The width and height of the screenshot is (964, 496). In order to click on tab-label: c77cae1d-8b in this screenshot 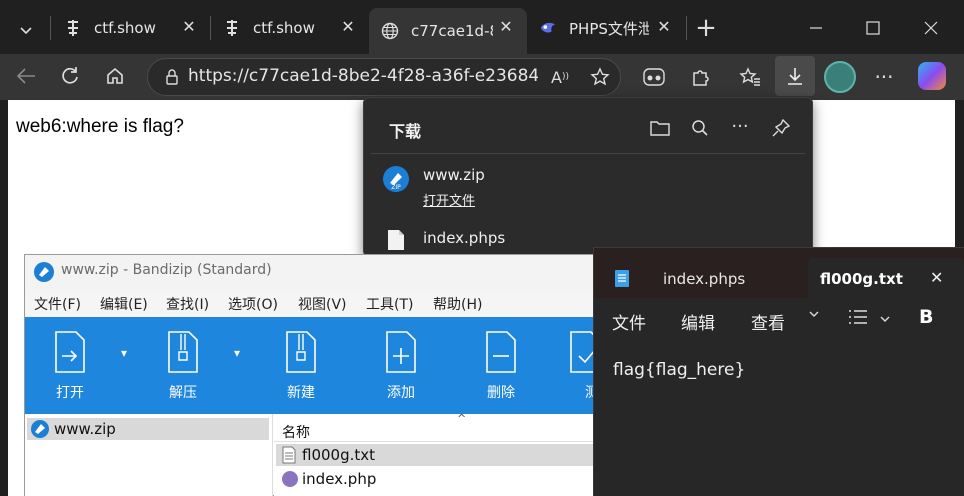, I will do `click(452, 31)`.